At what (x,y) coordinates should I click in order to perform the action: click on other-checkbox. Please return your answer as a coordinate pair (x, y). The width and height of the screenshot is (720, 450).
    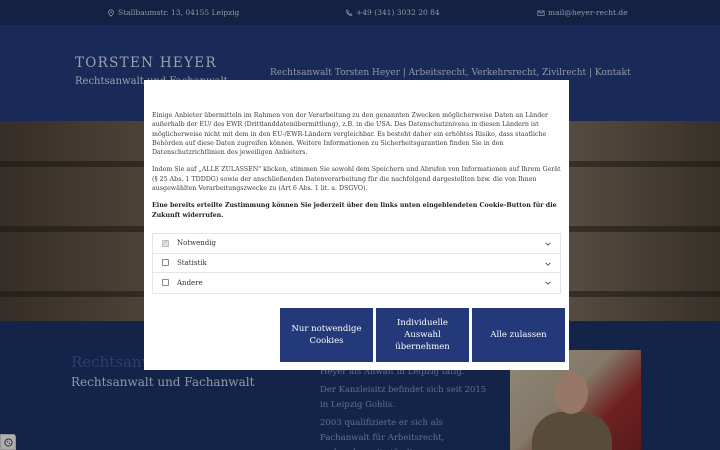
    Looking at the image, I should click on (165, 283).